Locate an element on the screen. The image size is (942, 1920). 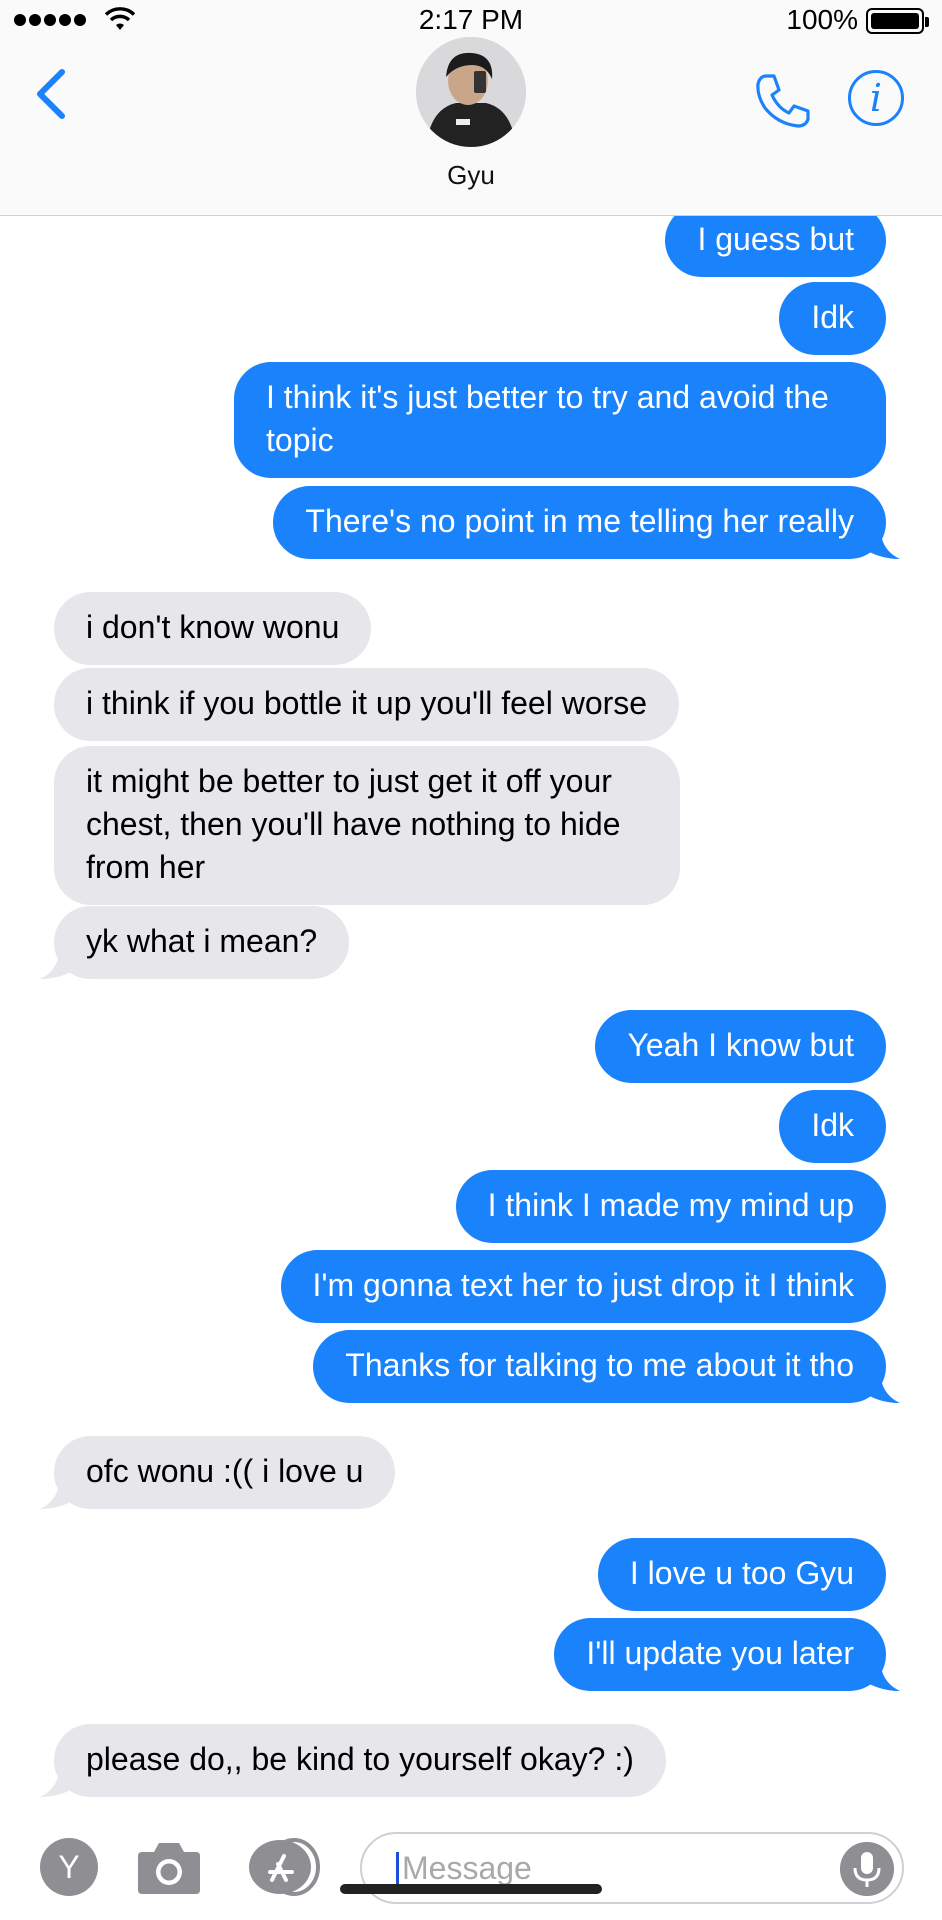
camera-icon is located at coordinates (169, 1867).